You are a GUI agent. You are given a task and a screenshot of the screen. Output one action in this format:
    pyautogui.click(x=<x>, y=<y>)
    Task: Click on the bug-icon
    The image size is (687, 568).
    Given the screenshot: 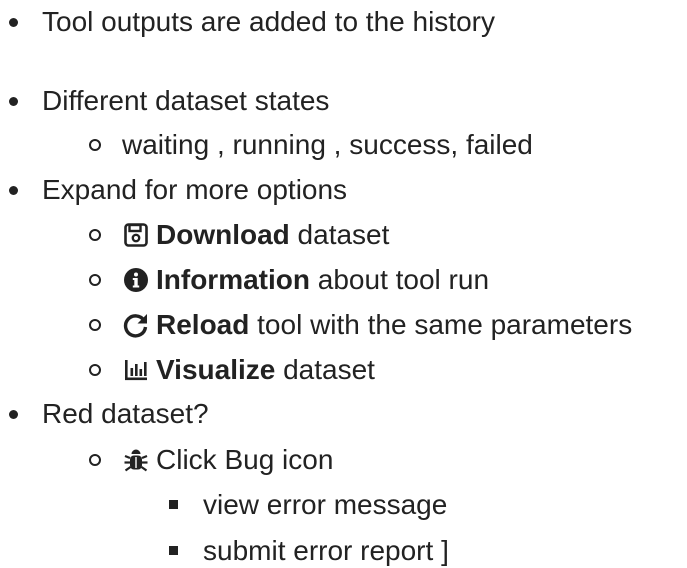 What is the action you would take?
    pyautogui.click(x=136, y=460)
    